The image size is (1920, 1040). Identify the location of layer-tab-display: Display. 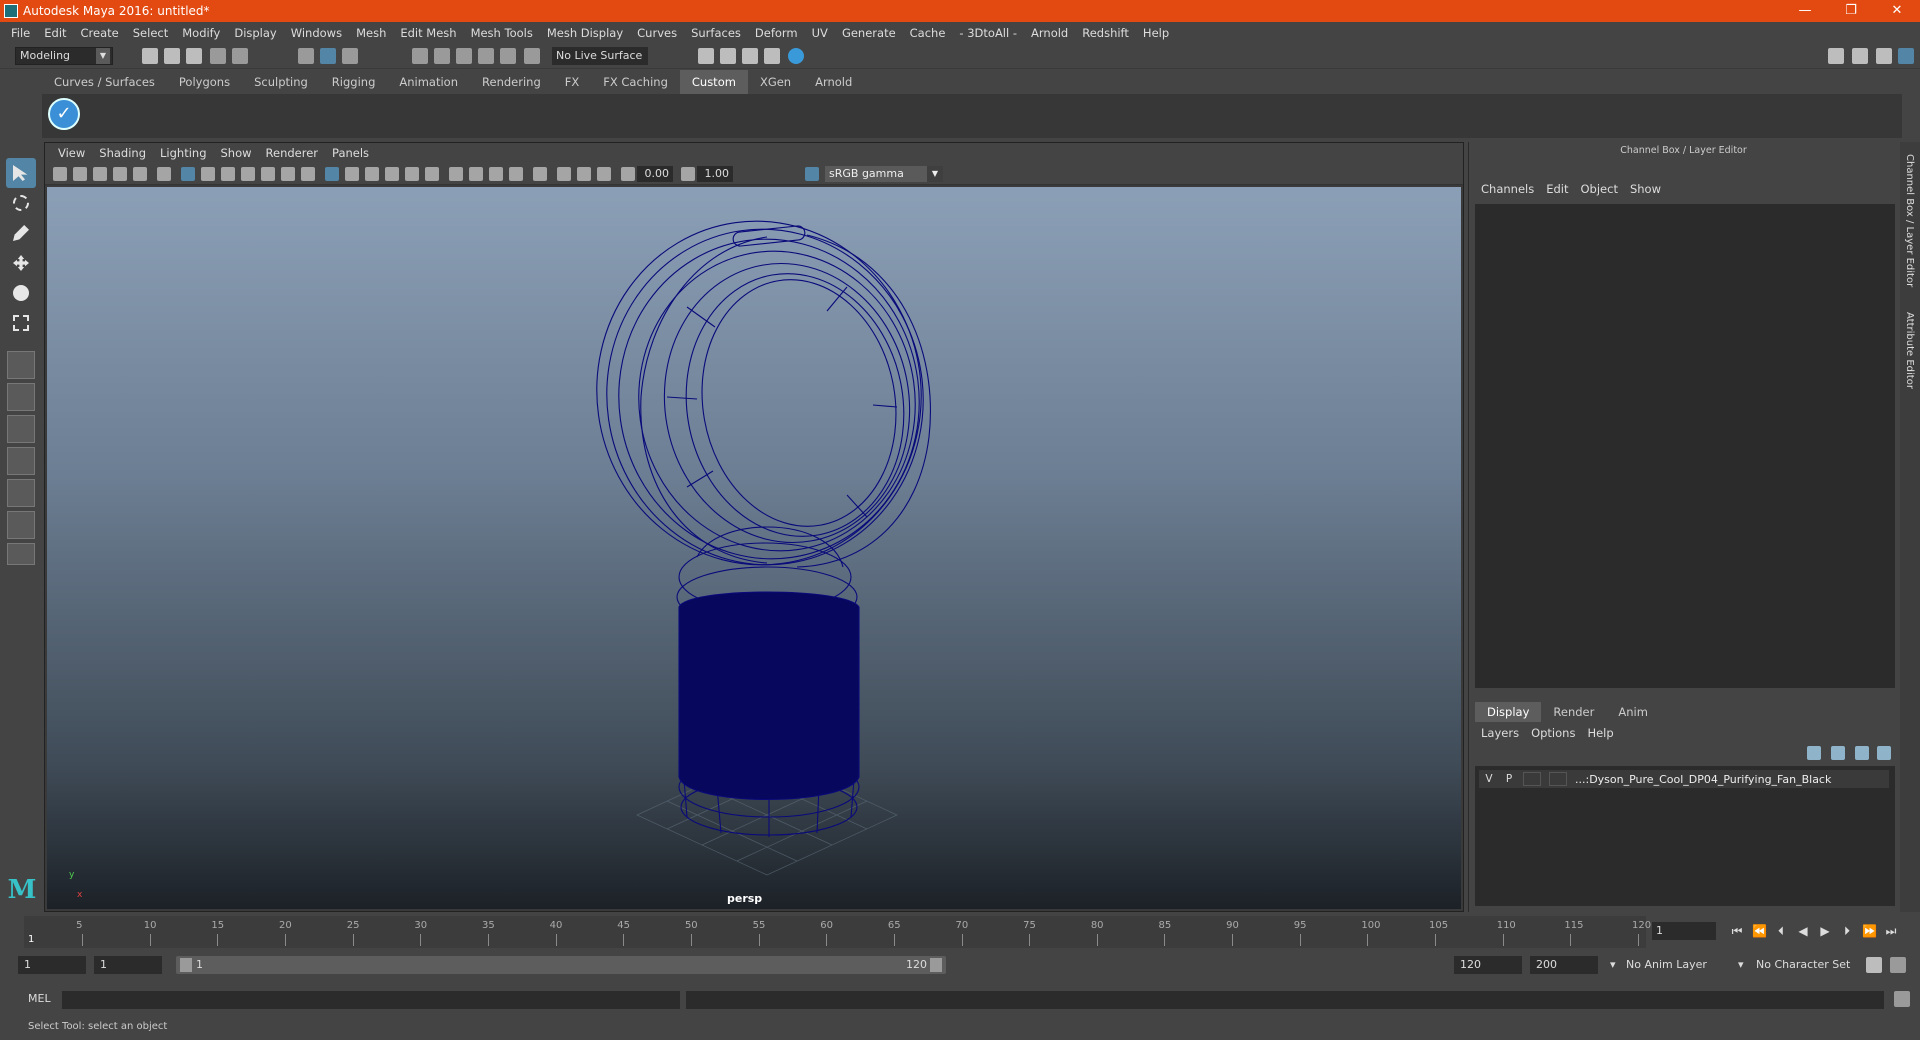
(1508, 712).